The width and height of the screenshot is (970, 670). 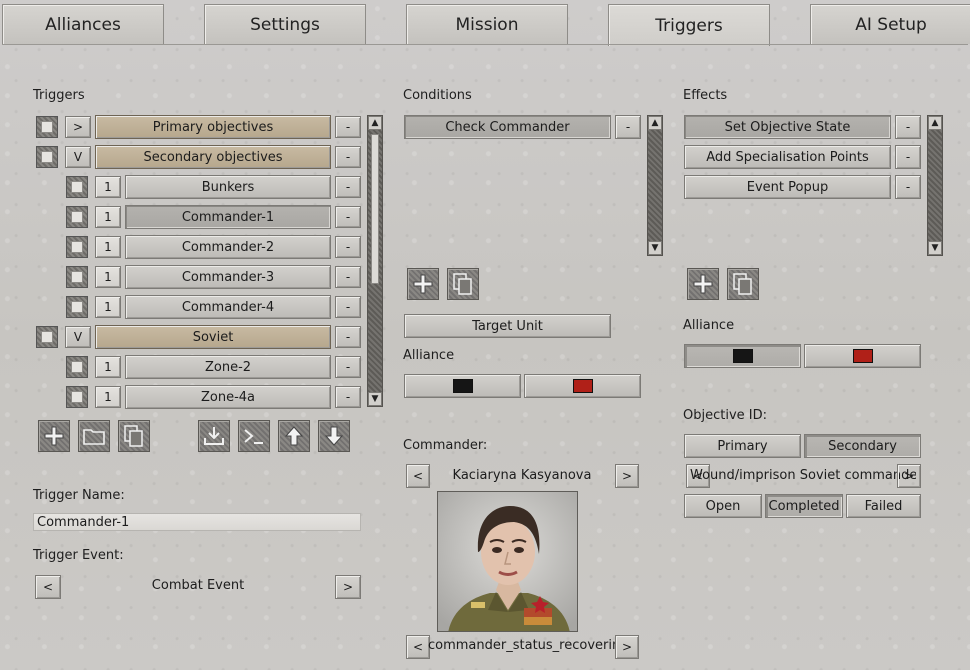 I want to click on add-icon, so click(x=54, y=436).